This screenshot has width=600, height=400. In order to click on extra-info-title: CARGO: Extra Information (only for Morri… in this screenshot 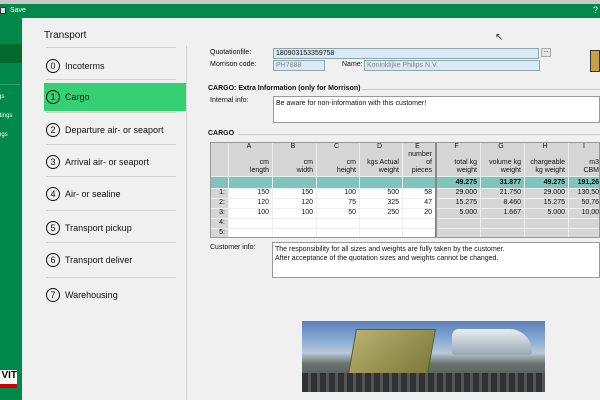, I will do `click(284, 88)`.